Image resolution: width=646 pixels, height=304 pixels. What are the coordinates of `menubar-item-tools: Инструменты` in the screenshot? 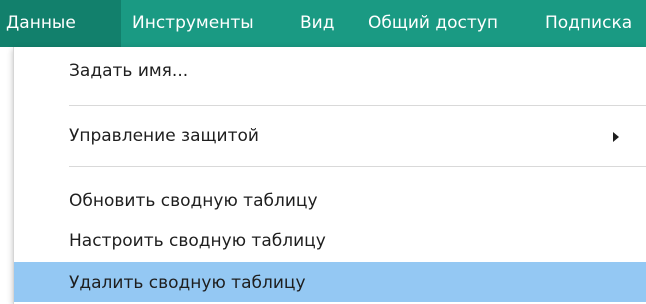 It's located at (193, 23).